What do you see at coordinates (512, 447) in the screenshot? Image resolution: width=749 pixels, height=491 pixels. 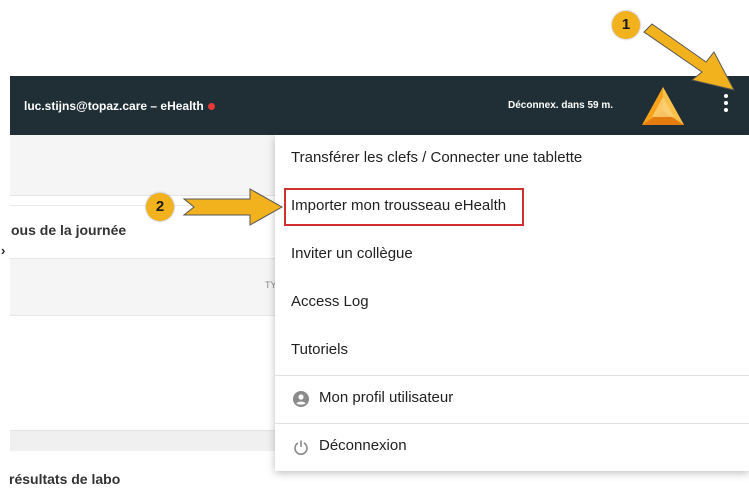 I see `menu-item-logout: Déconnexion` at bounding box center [512, 447].